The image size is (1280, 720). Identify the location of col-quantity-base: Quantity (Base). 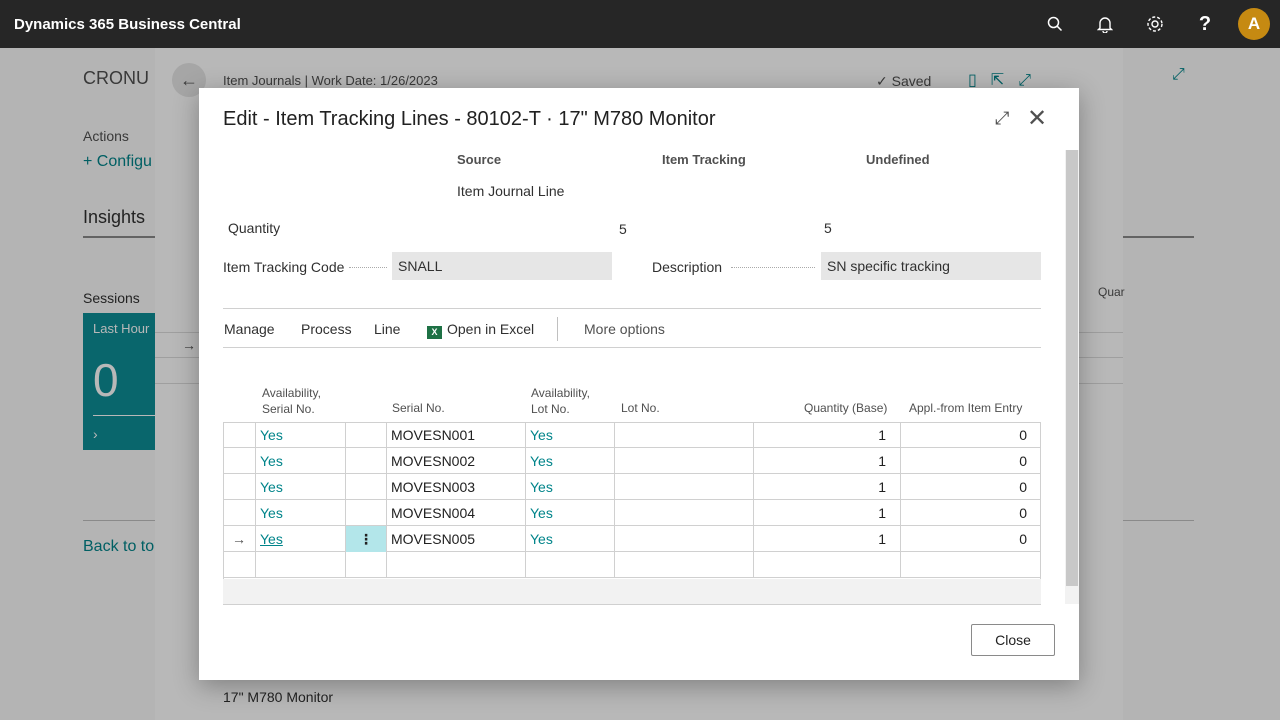
(845, 408).